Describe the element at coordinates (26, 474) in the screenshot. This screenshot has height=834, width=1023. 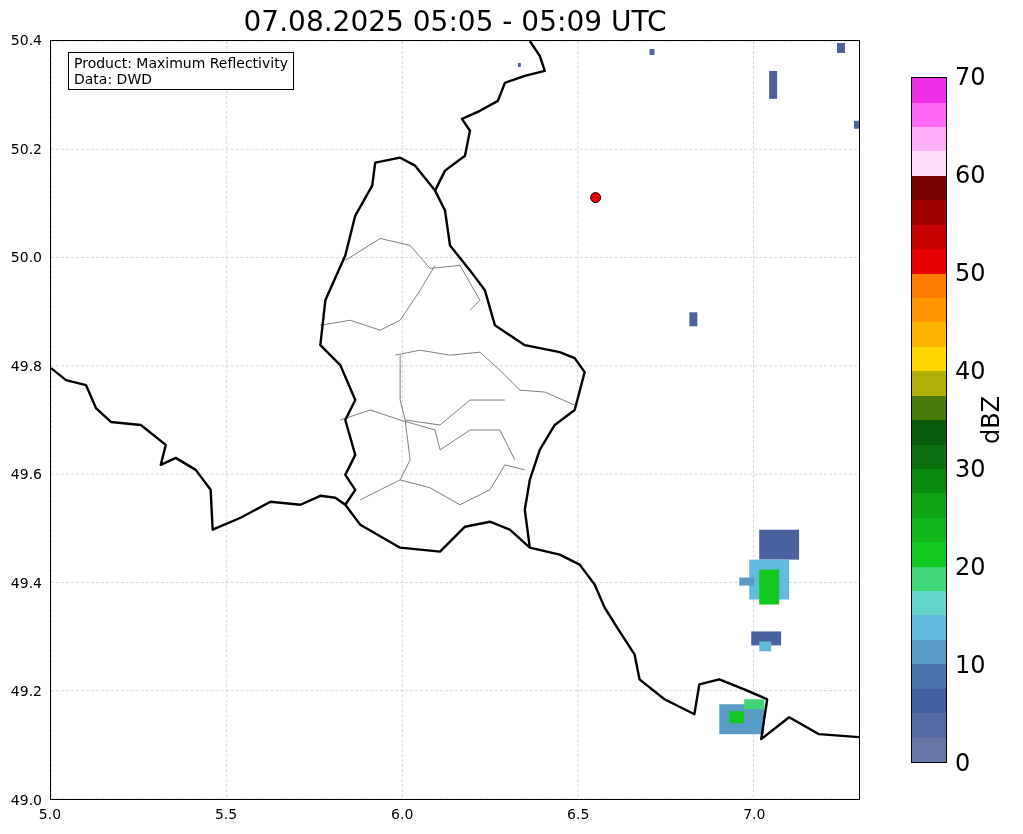
I see `y-tick-label: 49.6` at that location.